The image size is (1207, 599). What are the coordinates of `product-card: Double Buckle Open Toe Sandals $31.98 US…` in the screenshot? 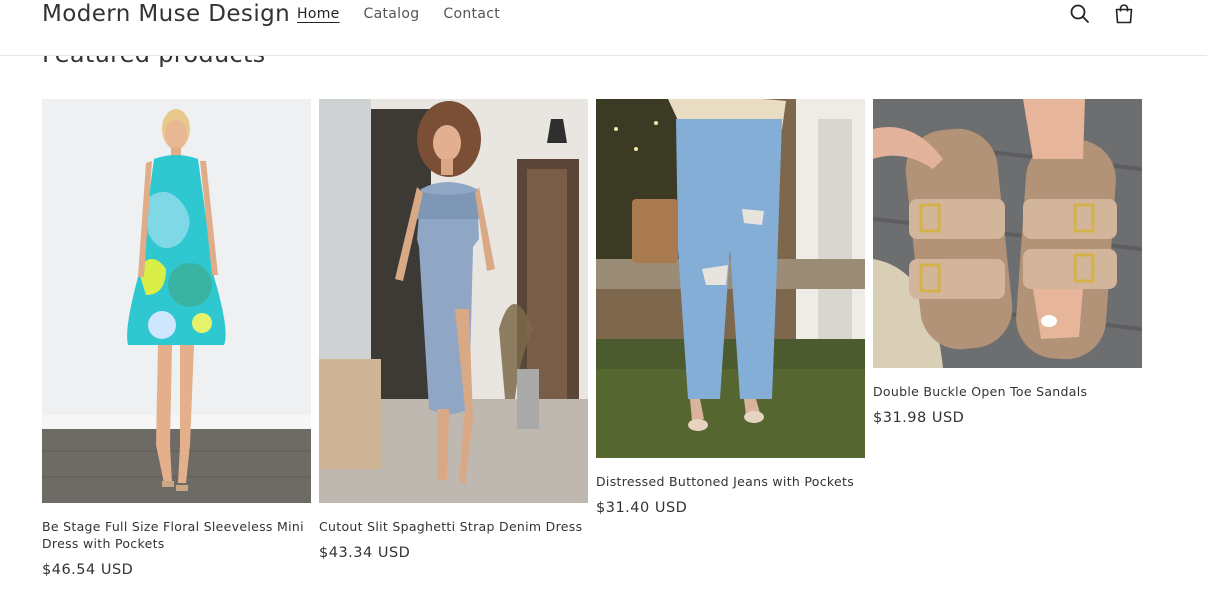 It's located at (1007, 262).